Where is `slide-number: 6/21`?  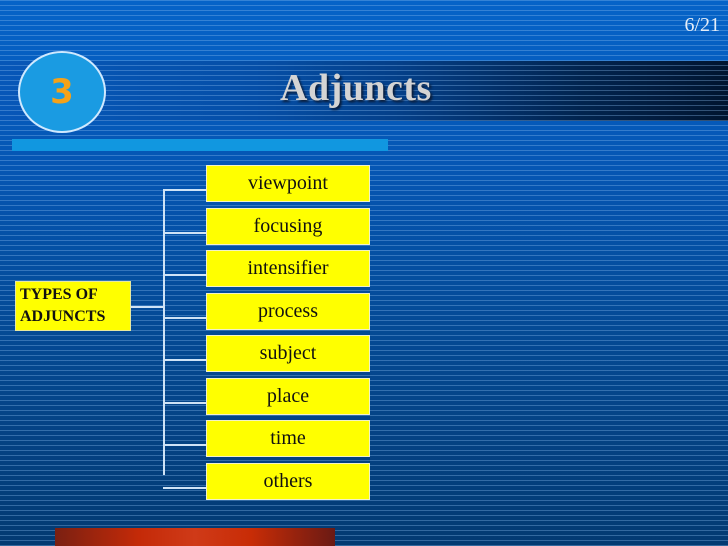 slide-number: 6/21 is located at coordinates (702, 25).